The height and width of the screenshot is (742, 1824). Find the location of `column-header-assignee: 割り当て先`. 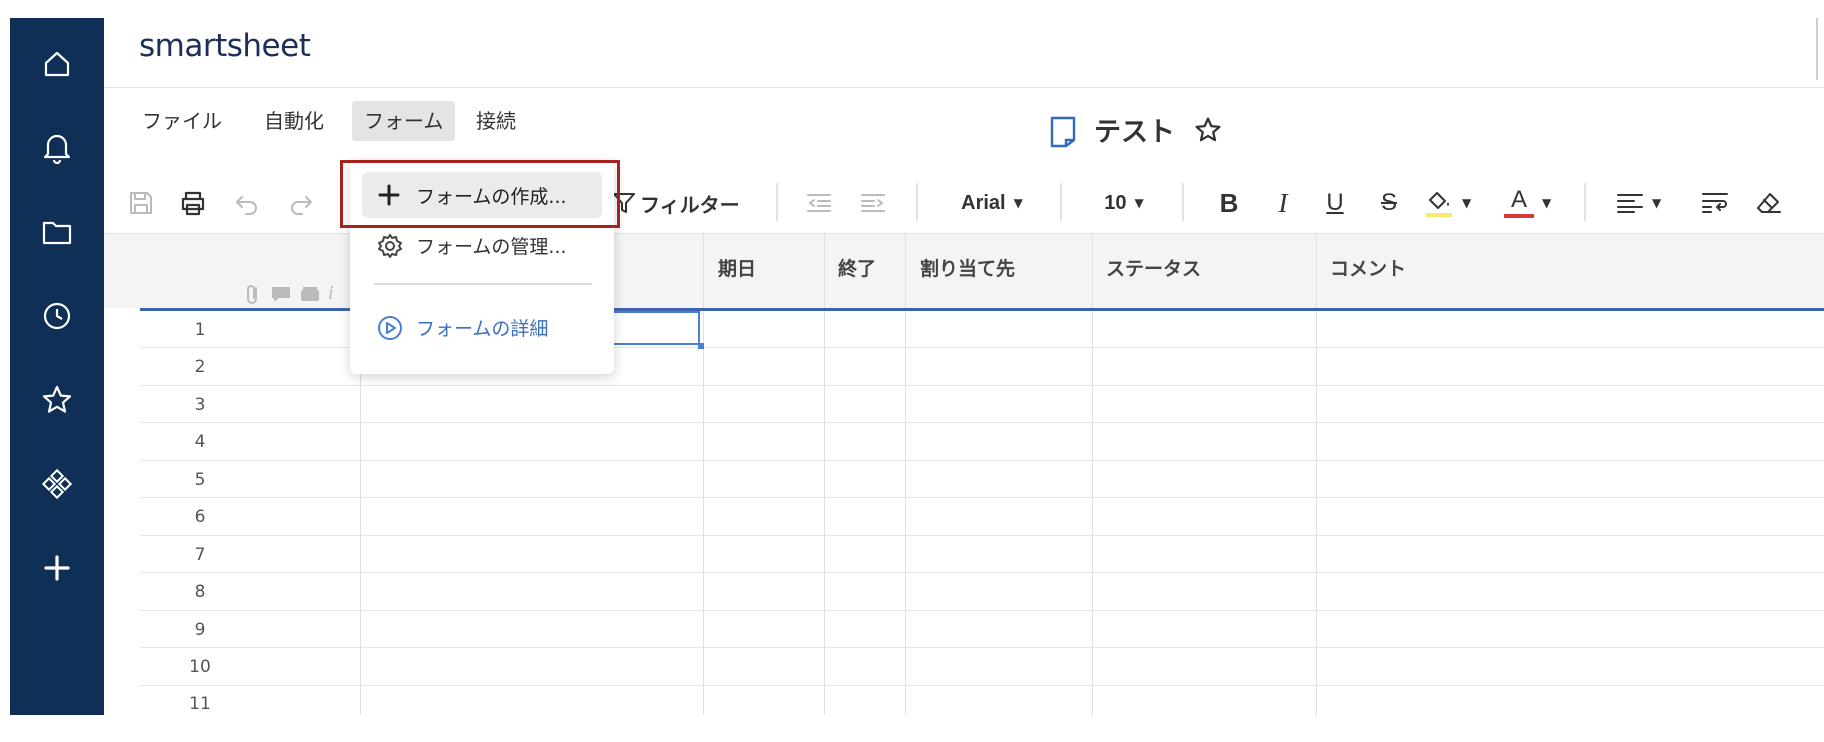

column-header-assignee: 割り当て先 is located at coordinates (967, 267).